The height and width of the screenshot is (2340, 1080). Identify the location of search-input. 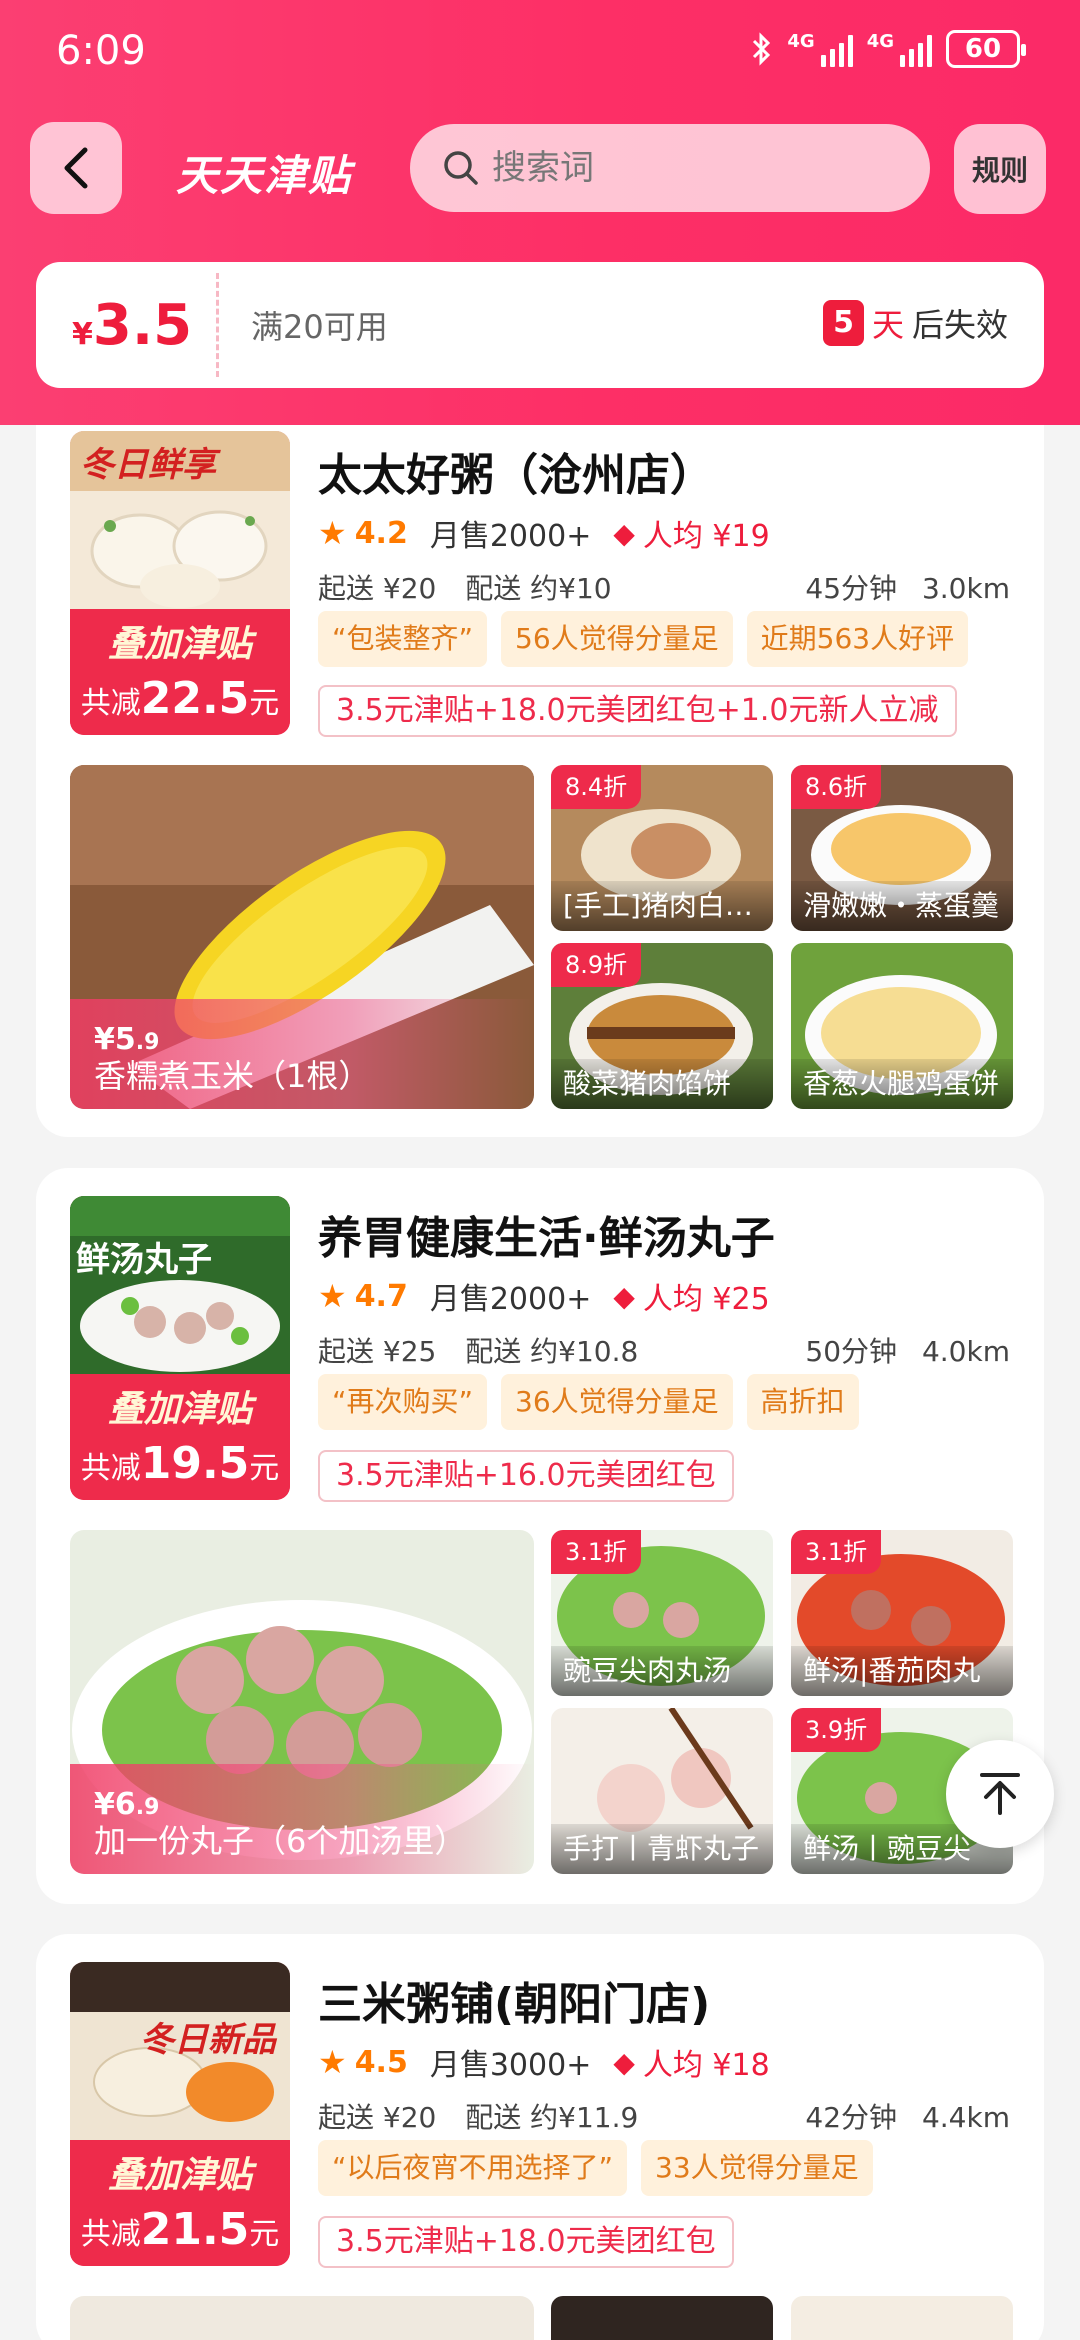
(682, 168).